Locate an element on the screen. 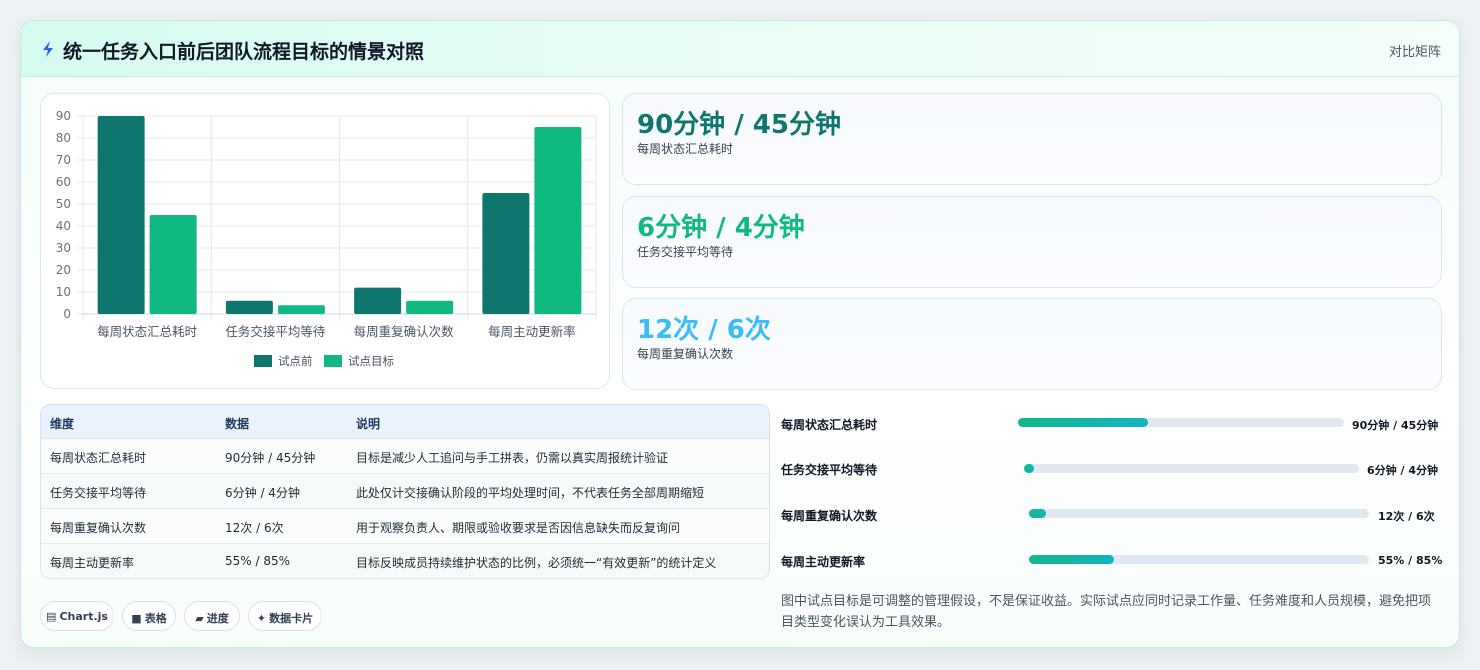  table-cell: 目标反映成员持续维护状态的比例，必须统一“有效更新”的统计定义 is located at coordinates (536, 563).